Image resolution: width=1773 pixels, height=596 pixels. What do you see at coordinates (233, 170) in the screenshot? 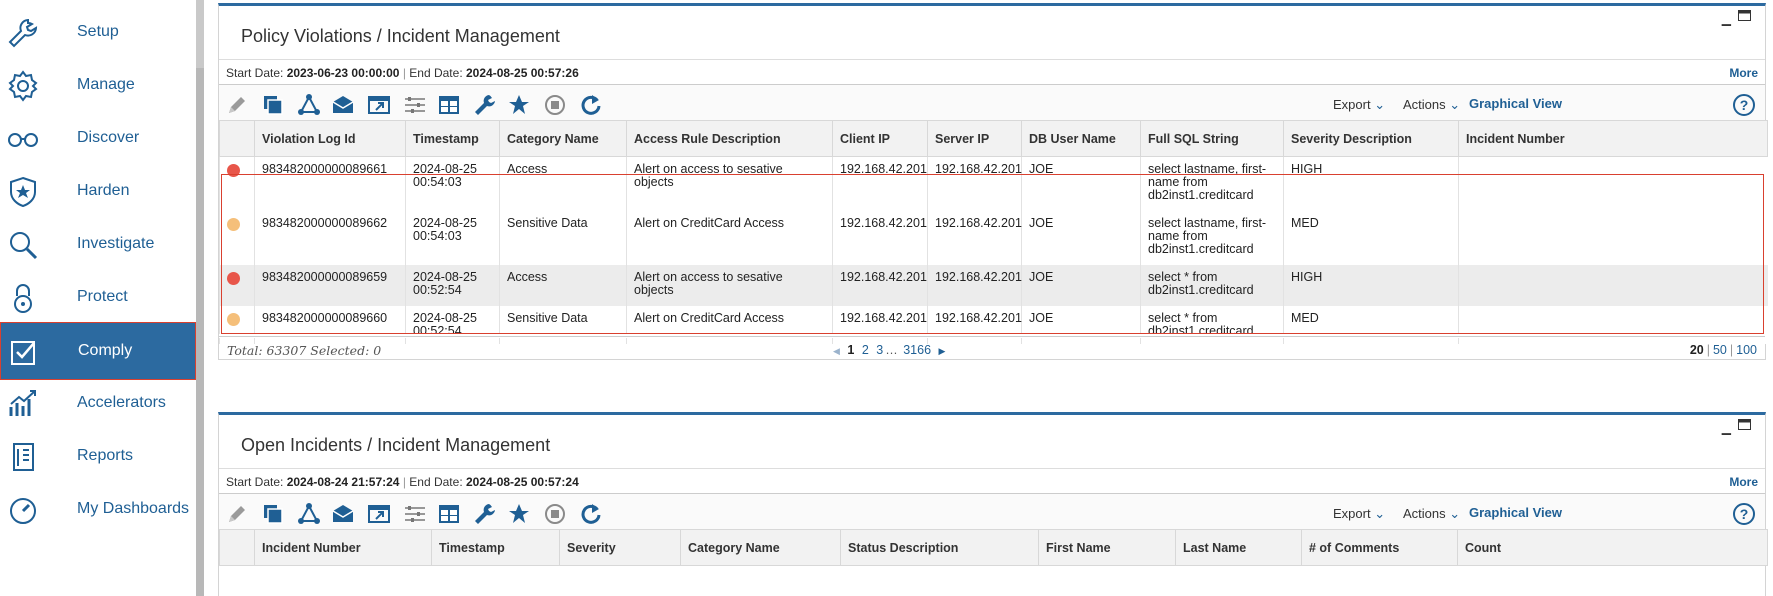
I see `severity-dot` at bounding box center [233, 170].